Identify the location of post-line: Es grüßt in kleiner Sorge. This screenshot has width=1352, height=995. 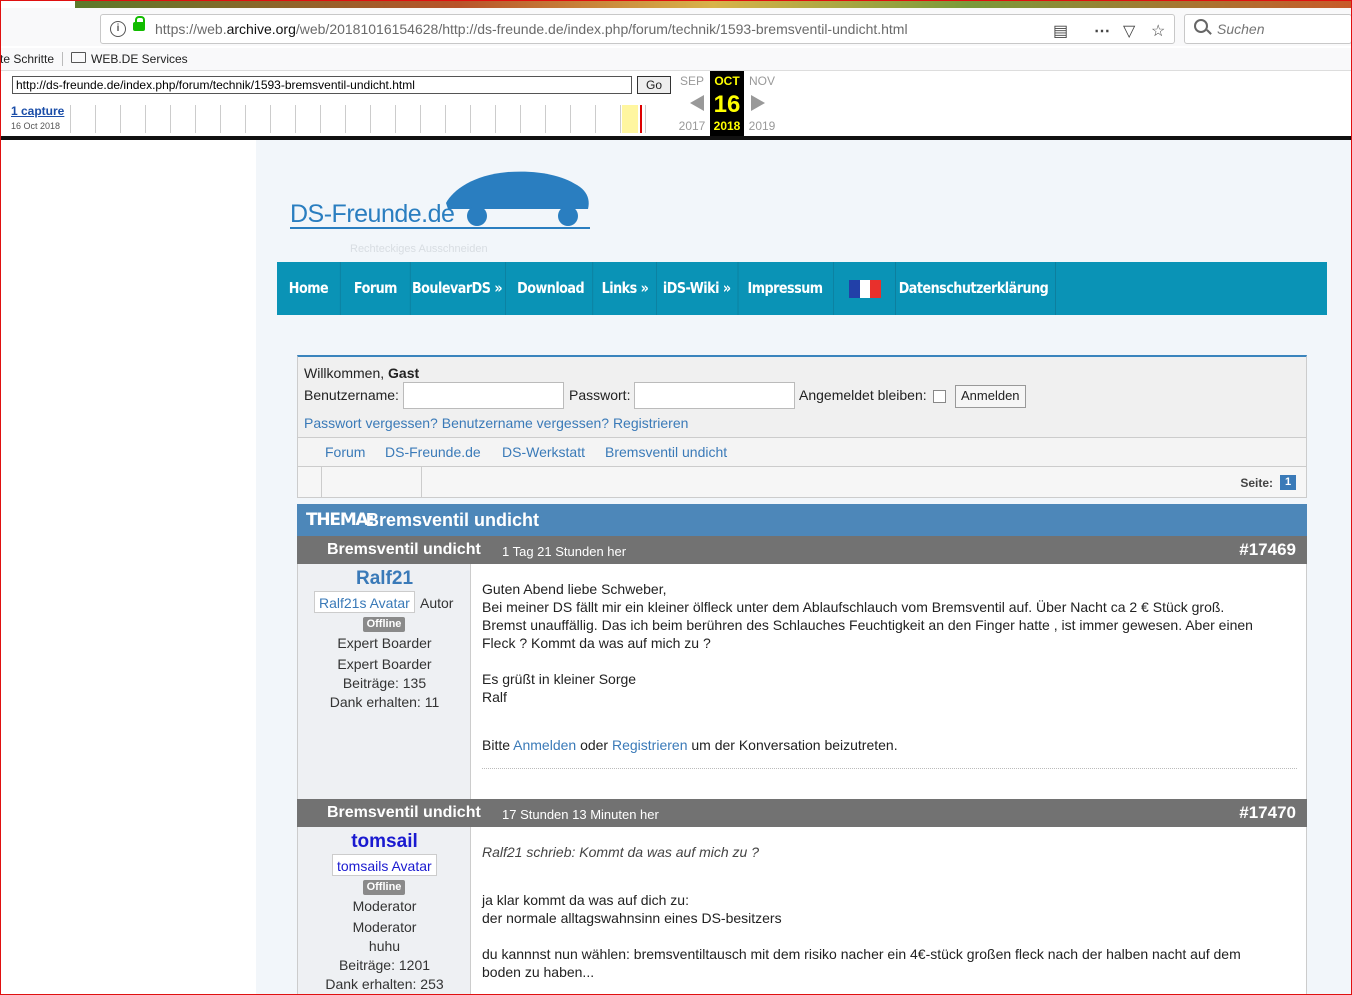
(559, 679).